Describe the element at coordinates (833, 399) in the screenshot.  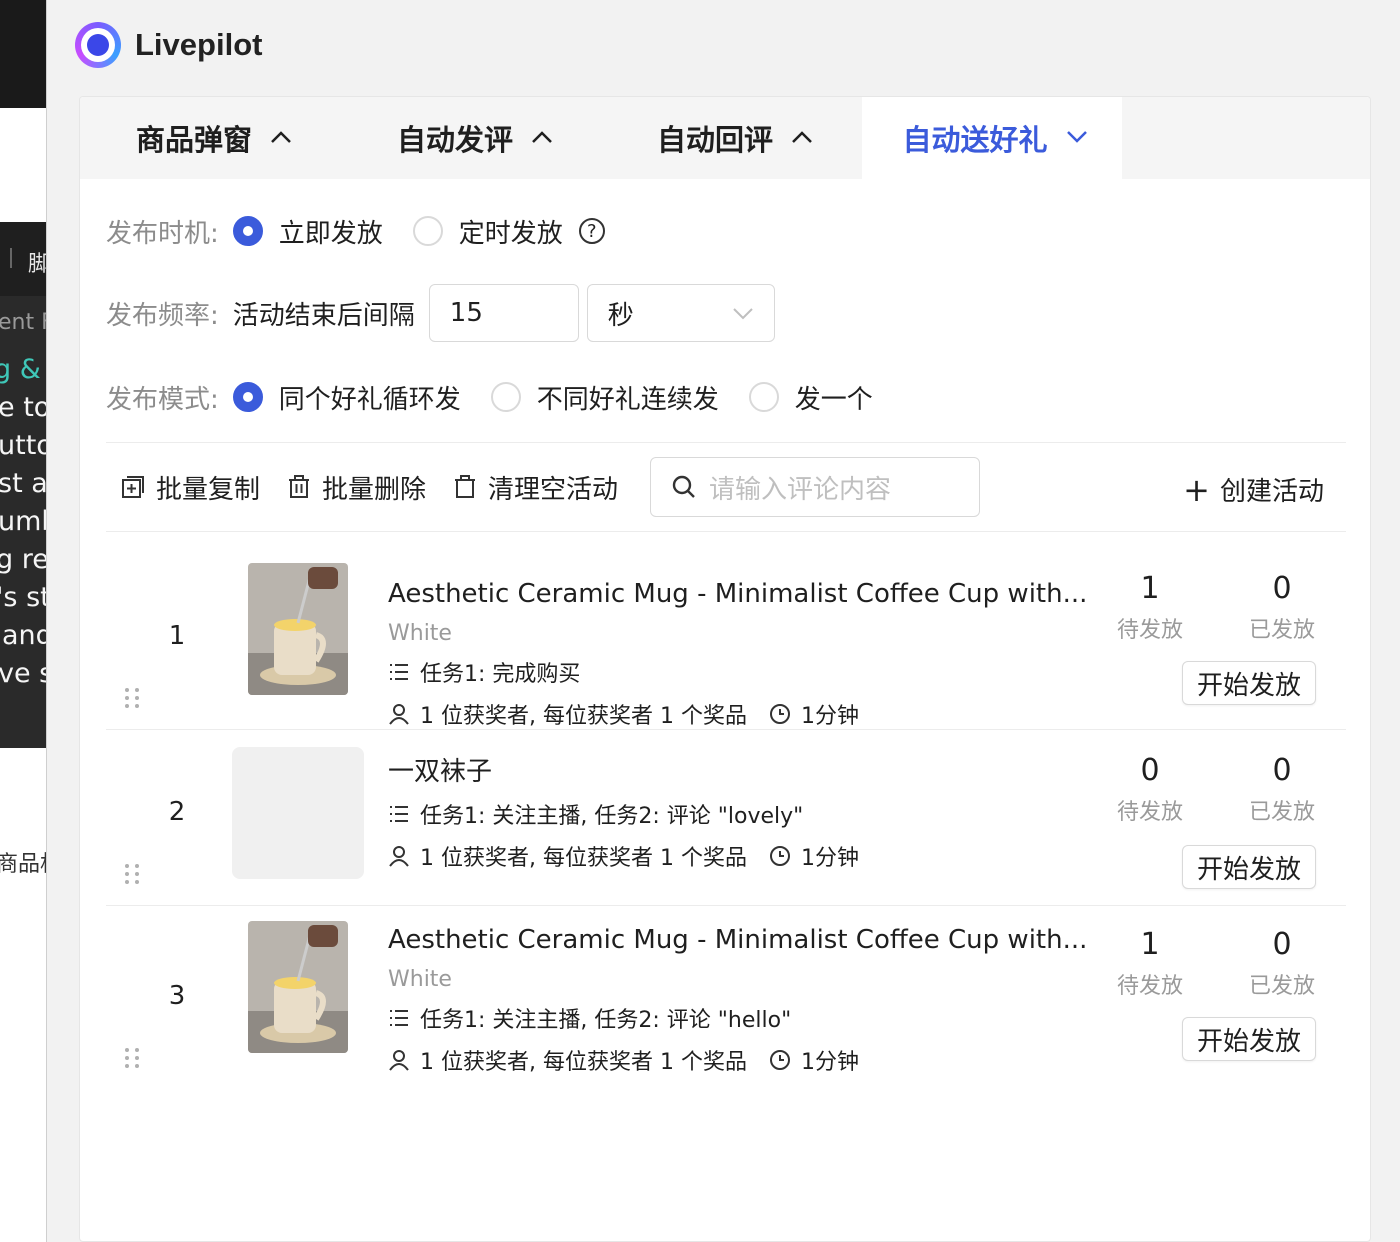
I see `radio-label: 发一个` at that location.